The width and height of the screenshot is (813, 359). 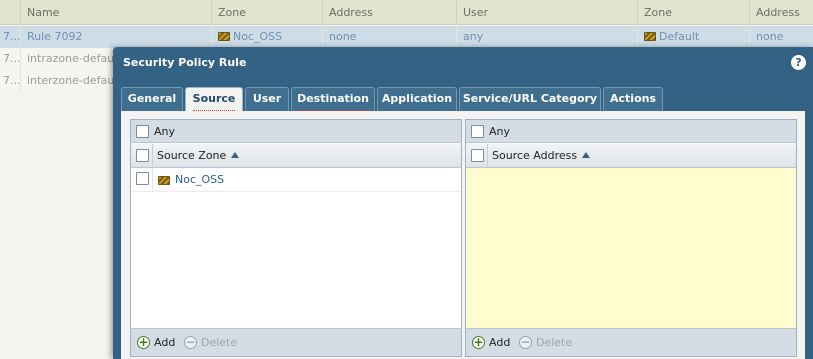 I want to click on destination-address-cell: none, so click(x=781, y=37).